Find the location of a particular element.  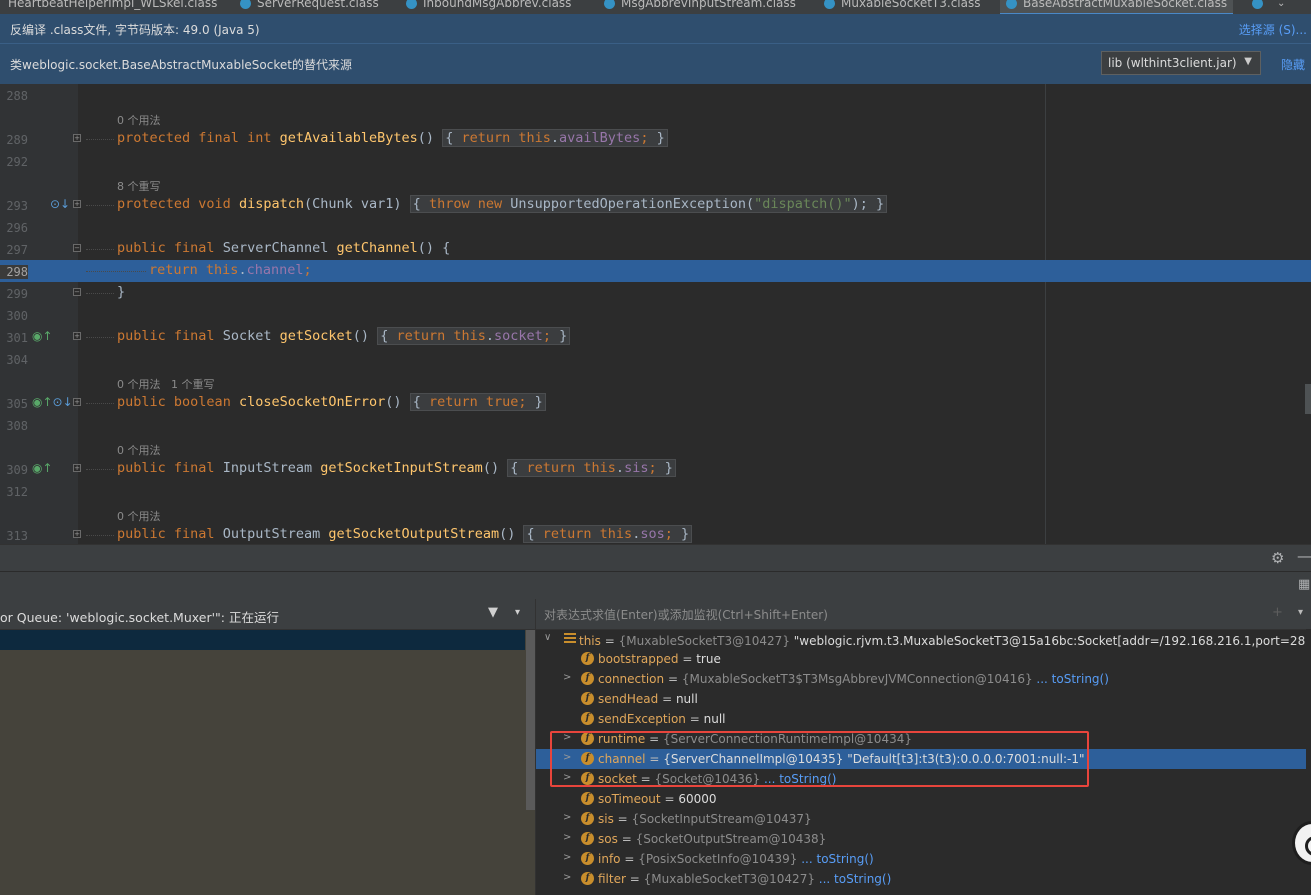

expression-placeholder: 对表达式求值(Enter)或添加监视(Ctrl+Shift+Enter) is located at coordinates (686, 615).